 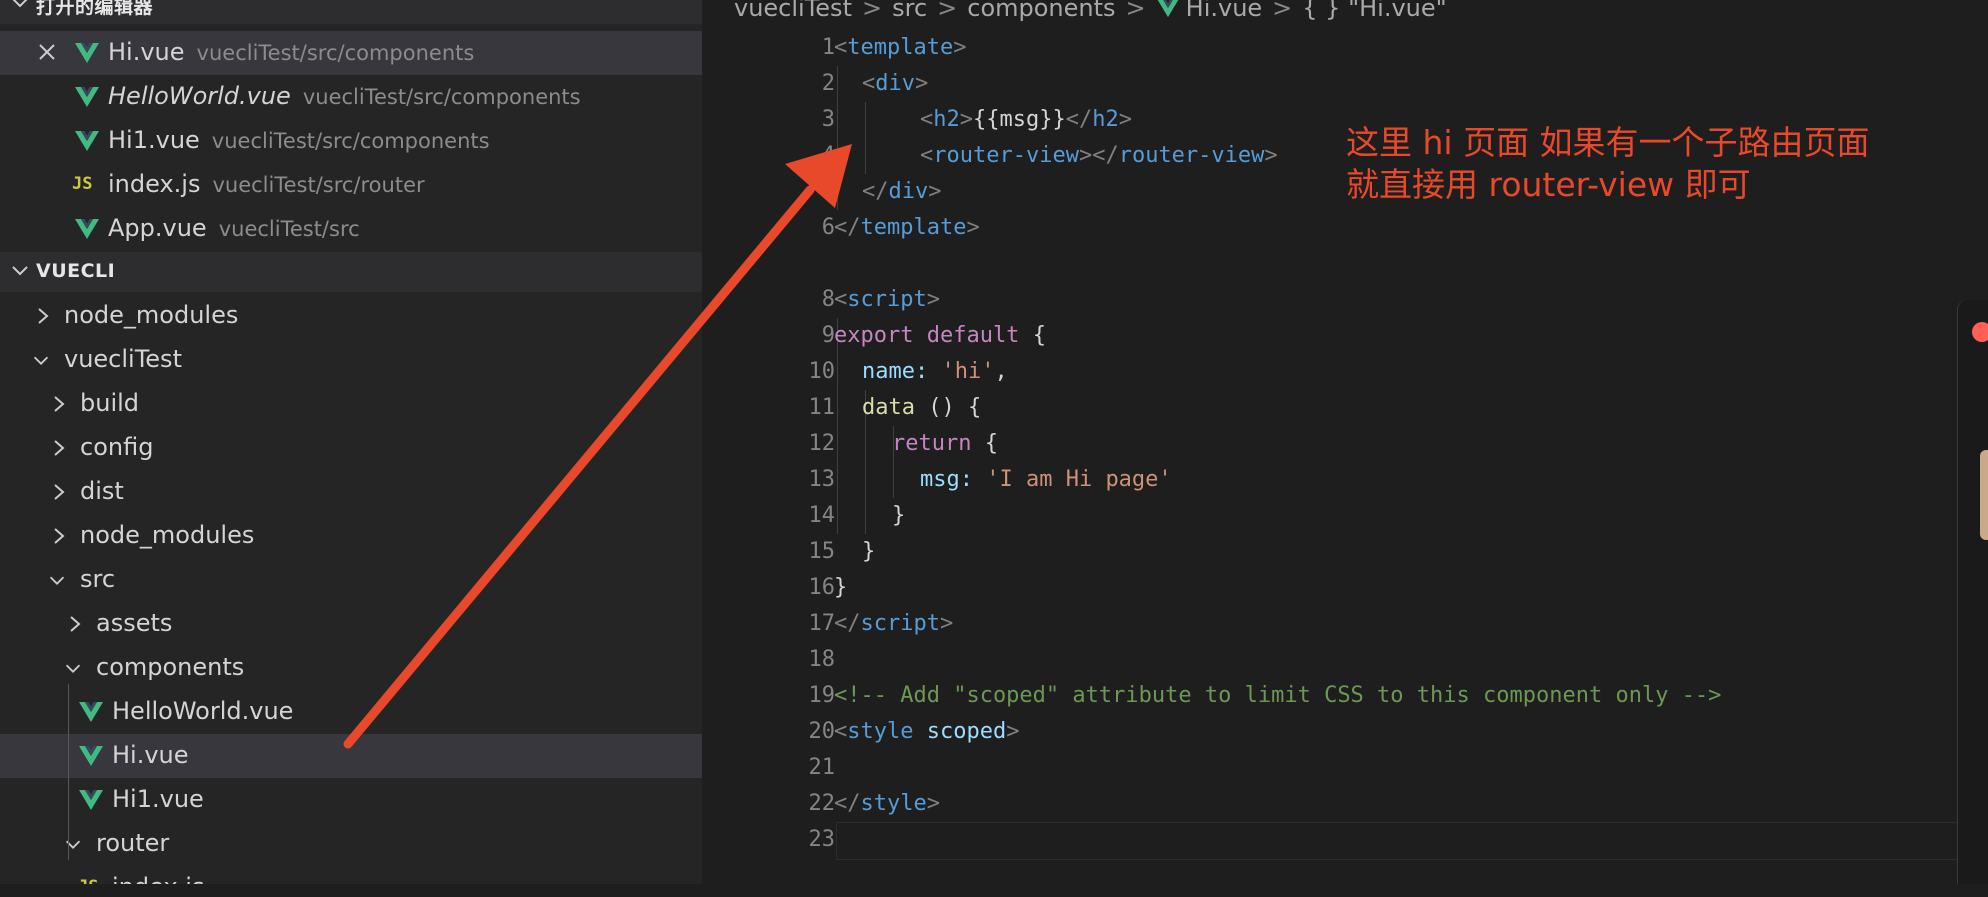 I want to click on close-window-icon, so click(x=1980, y=332).